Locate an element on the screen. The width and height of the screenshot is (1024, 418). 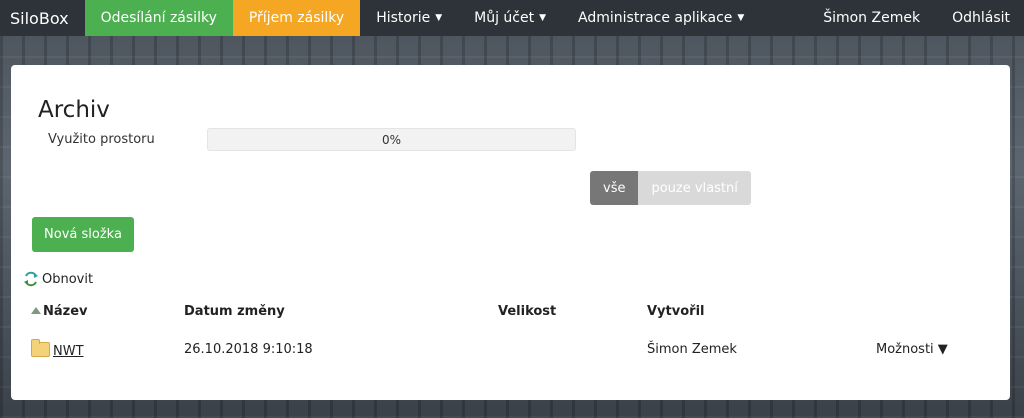
page-title: Archiv is located at coordinates (74, 110).